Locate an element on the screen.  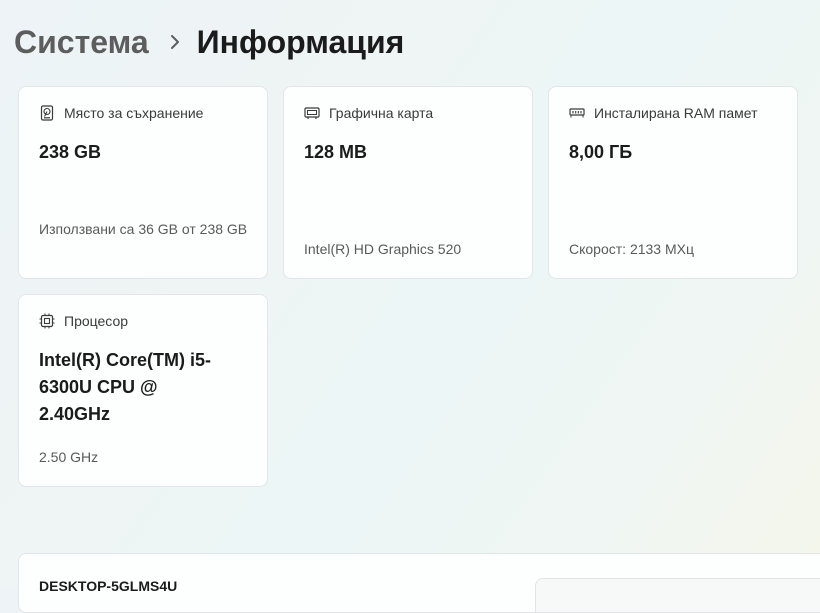
breadcrumb: Система Информация is located at coordinates (209, 42).